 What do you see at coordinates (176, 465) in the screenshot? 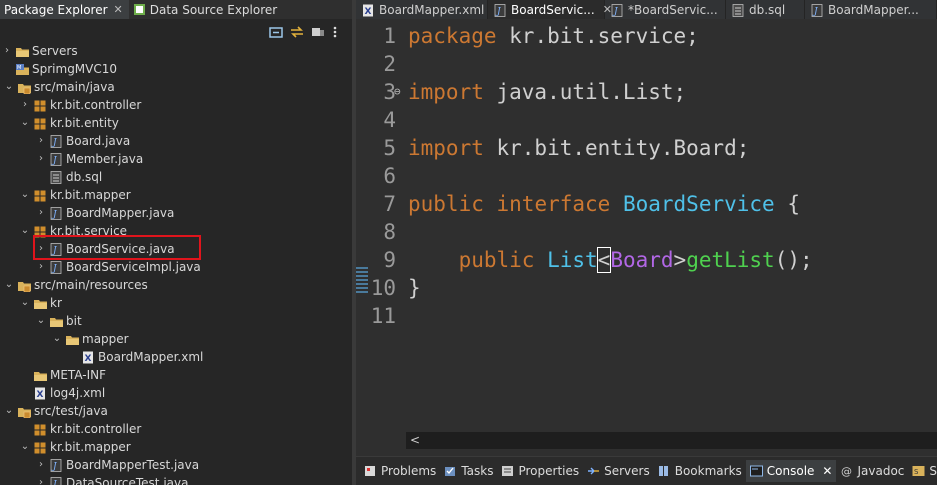
I see `tree-item: › J BoardMapperTest.java` at bounding box center [176, 465].